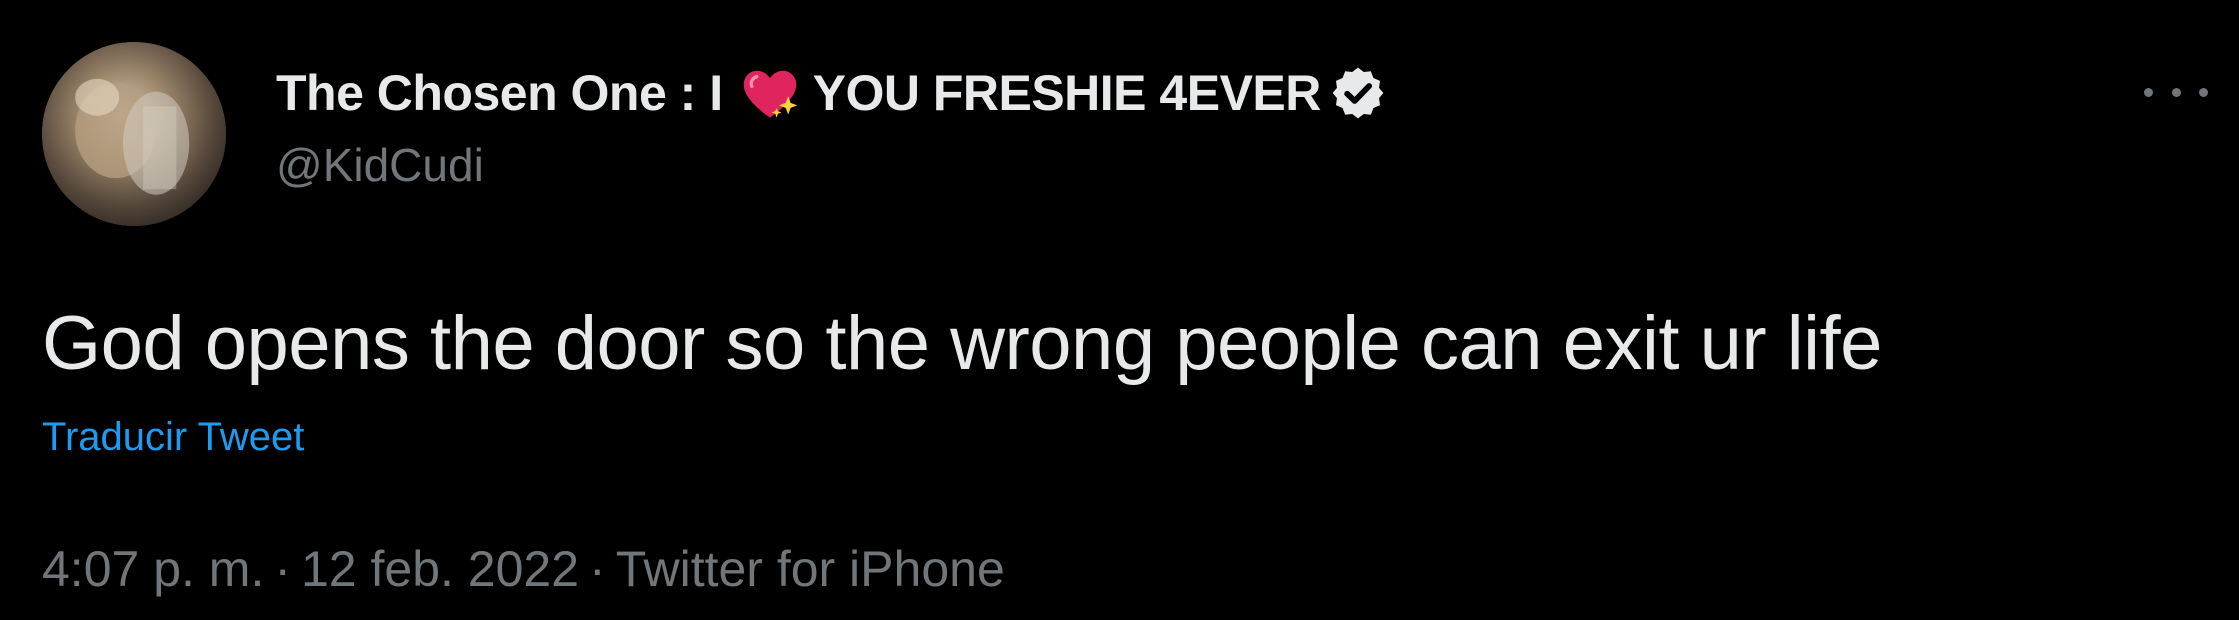  I want to click on tweet-date: 12 feb. 2022, so click(440, 569).